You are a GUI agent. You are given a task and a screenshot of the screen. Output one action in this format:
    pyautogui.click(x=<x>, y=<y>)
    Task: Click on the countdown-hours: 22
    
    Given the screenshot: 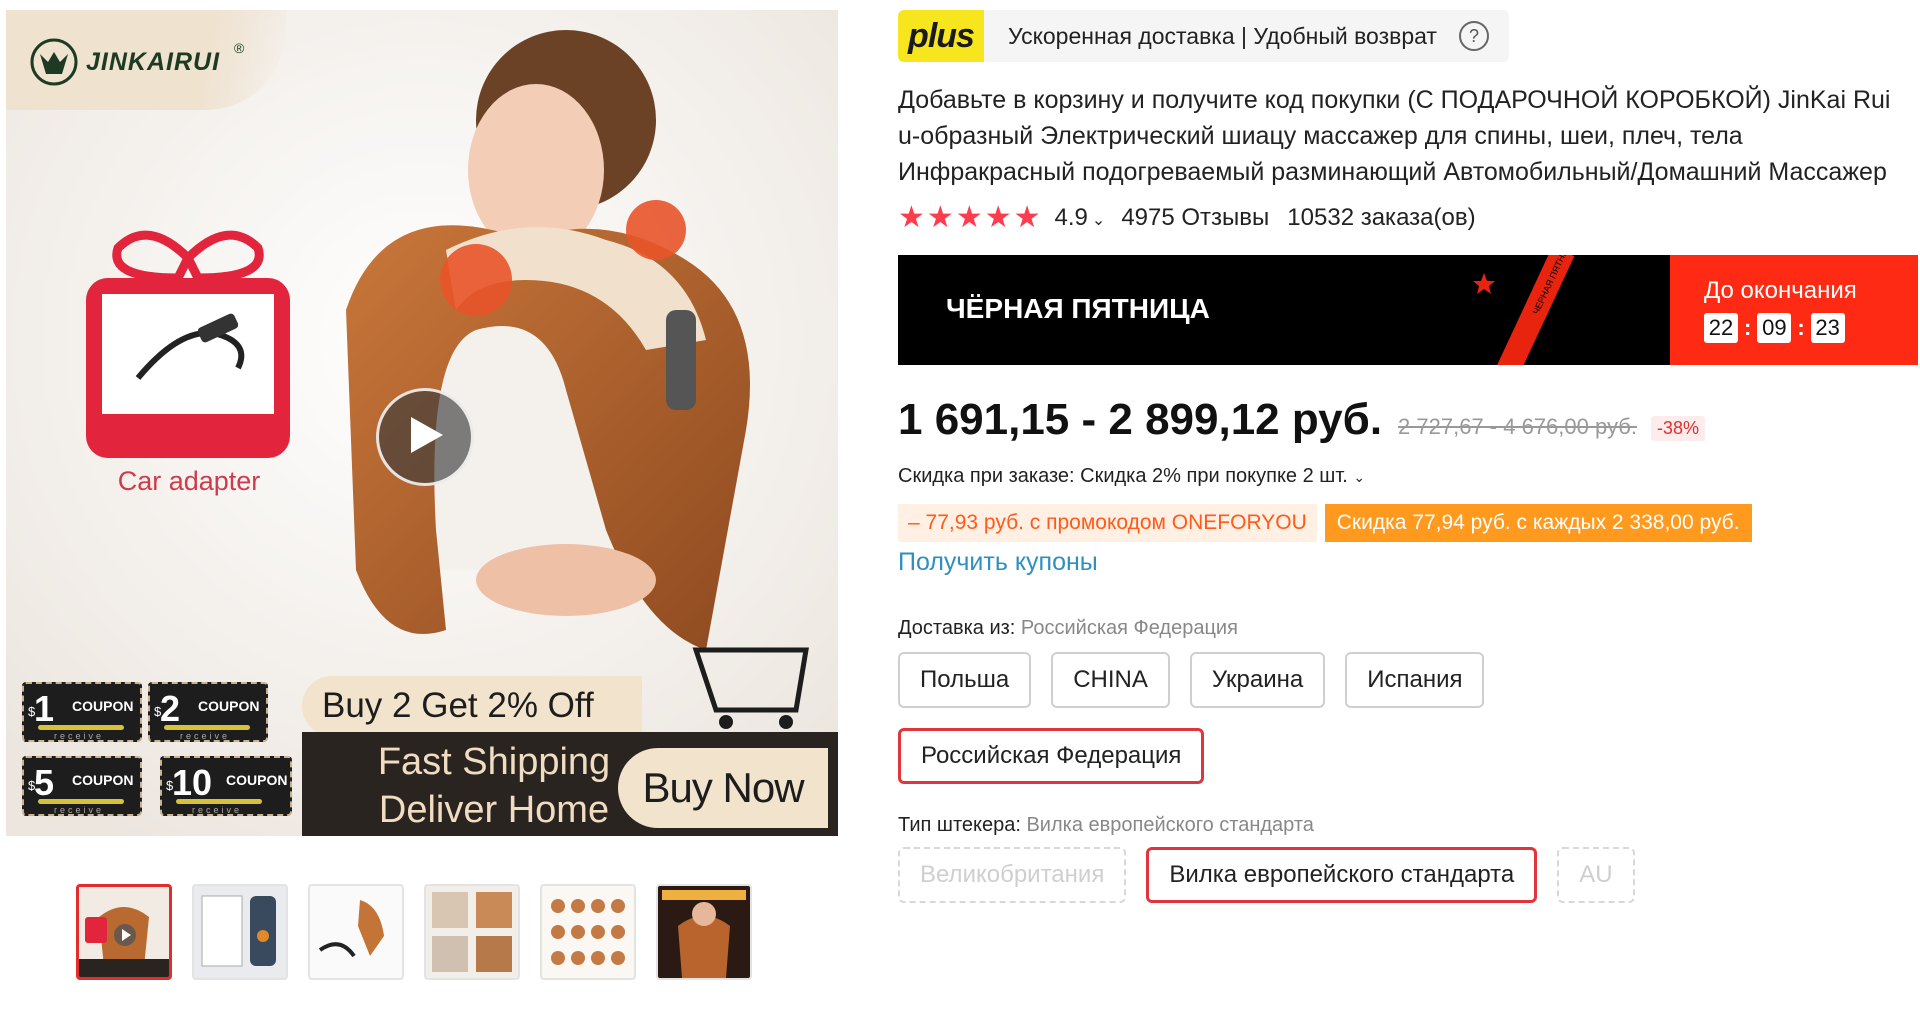 What is the action you would take?
    pyautogui.click(x=1721, y=328)
    